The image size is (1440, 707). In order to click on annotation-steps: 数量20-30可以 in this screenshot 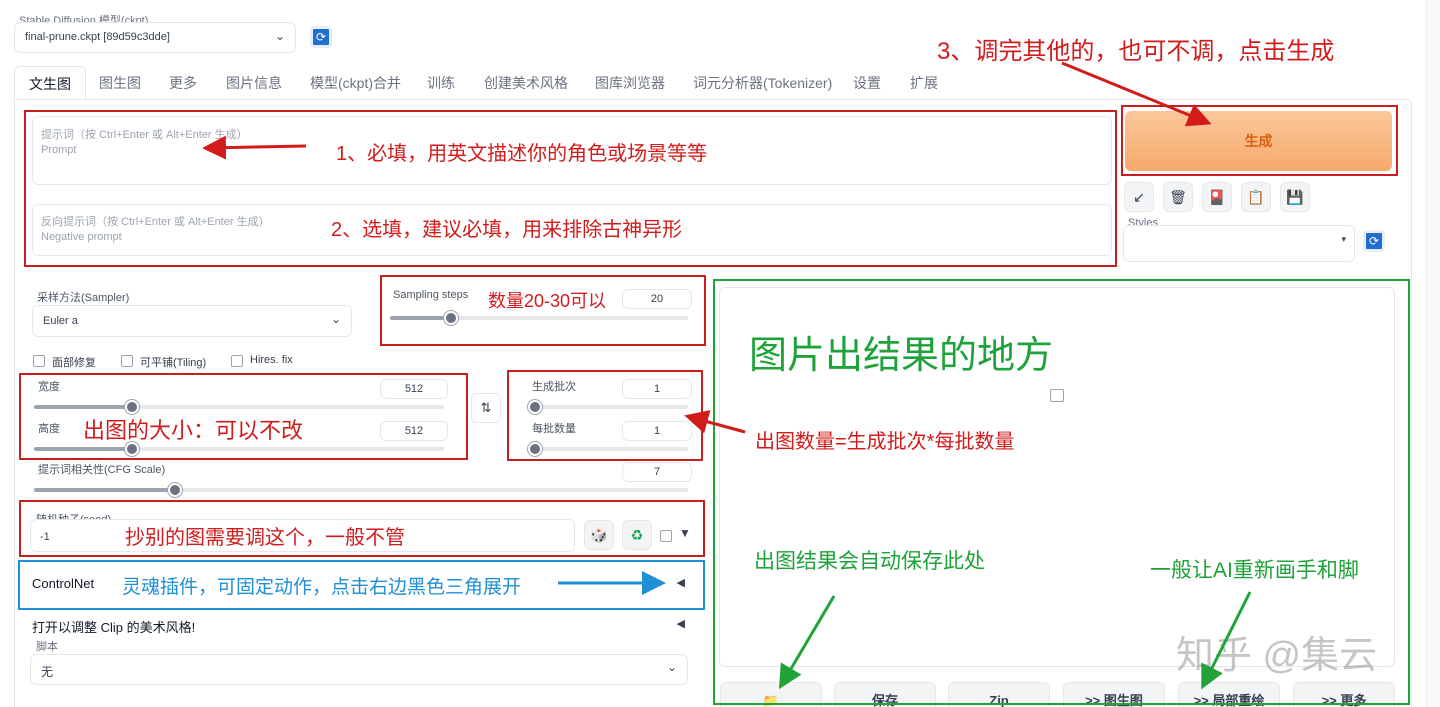, I will do `click(547, 301)`.